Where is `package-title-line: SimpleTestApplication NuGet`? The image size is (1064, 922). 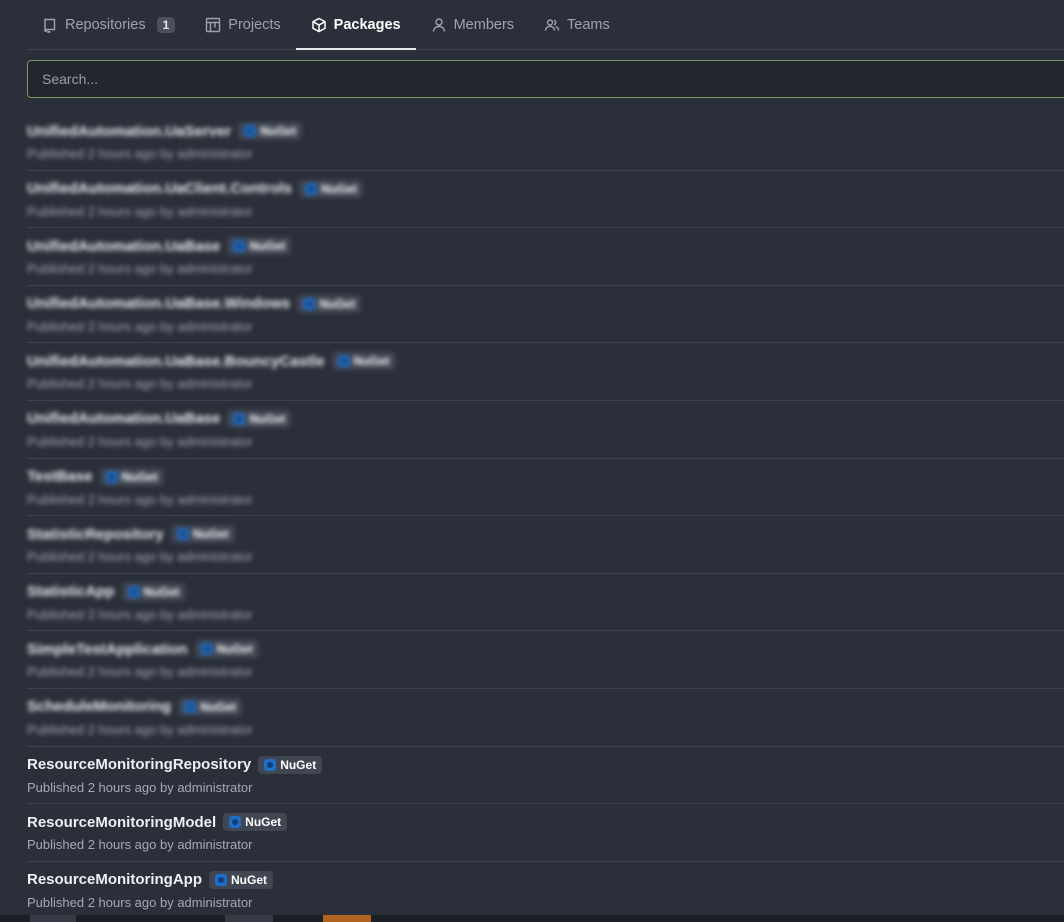 package-title-line: SimpleTestApplication NuGet is located at coordinates (545, 649).